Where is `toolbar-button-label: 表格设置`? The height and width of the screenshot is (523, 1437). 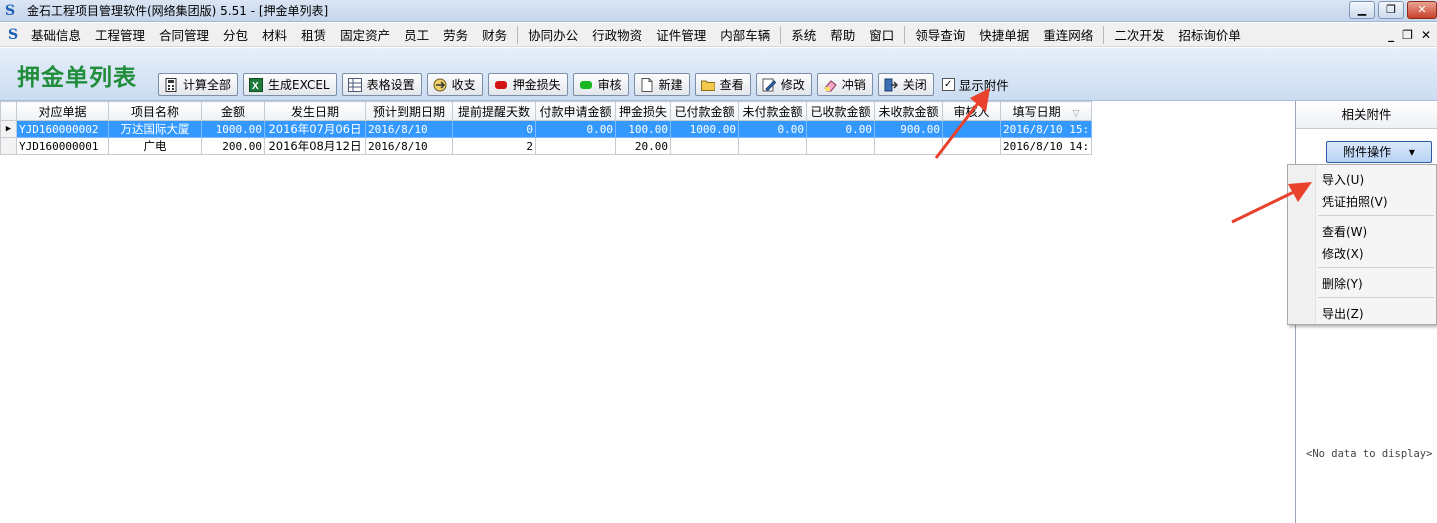 toolbar-button-label: 表格设置 is located at coordinates (390, 85).